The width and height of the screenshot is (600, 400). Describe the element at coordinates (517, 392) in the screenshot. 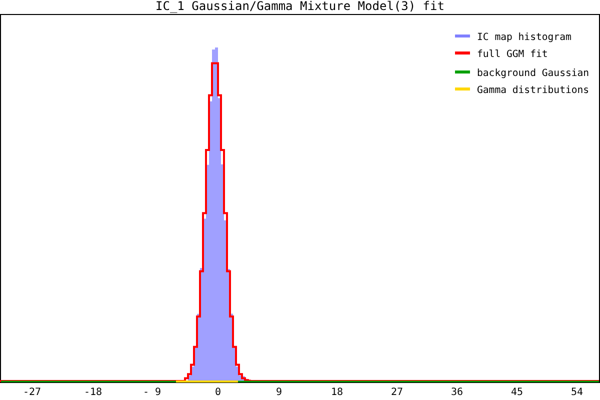

I see `axis-tick-label: 45` at that location.